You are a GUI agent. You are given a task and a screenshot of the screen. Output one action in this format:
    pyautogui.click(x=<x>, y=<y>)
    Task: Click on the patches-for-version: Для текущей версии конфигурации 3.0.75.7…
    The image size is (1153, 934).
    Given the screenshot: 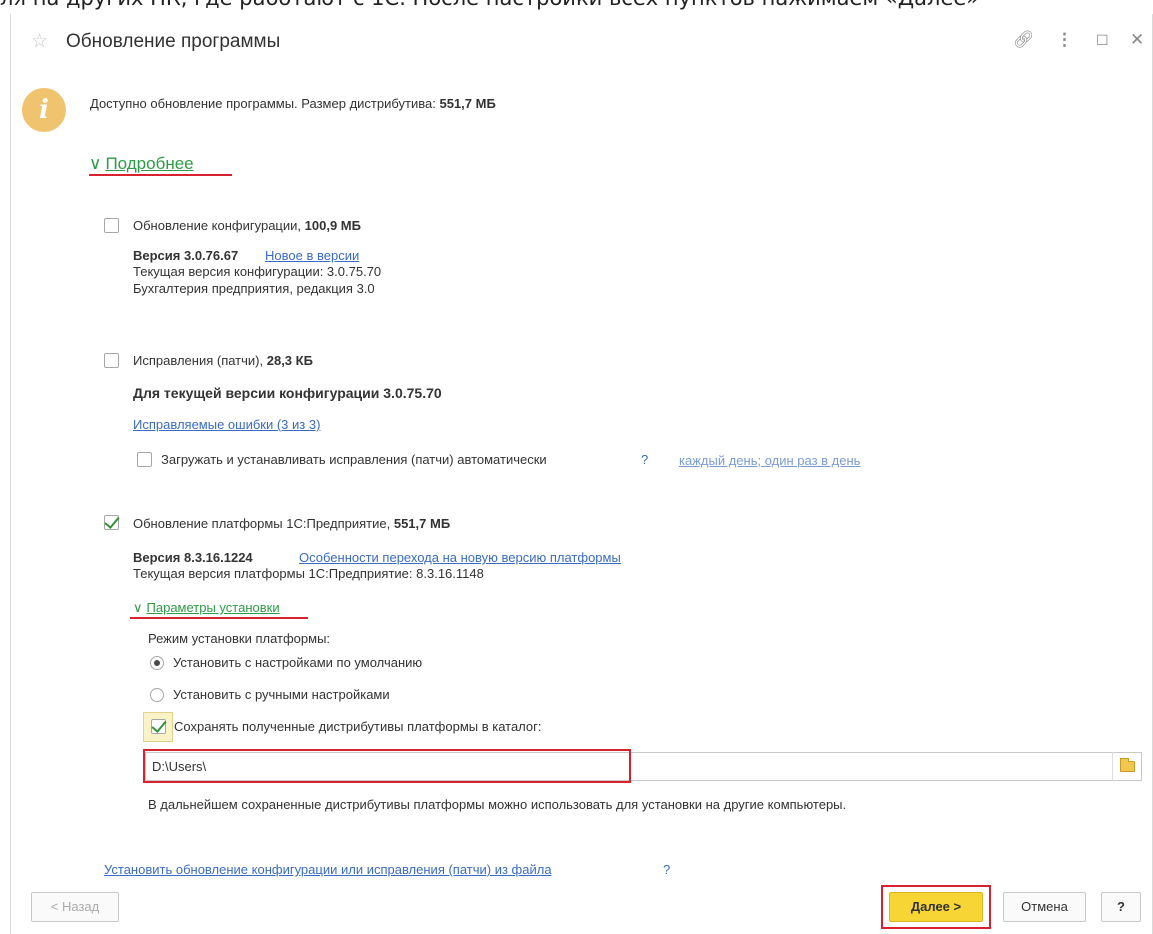 What is the action you would take?
    pyautogui.click(x=287, y=393)
    